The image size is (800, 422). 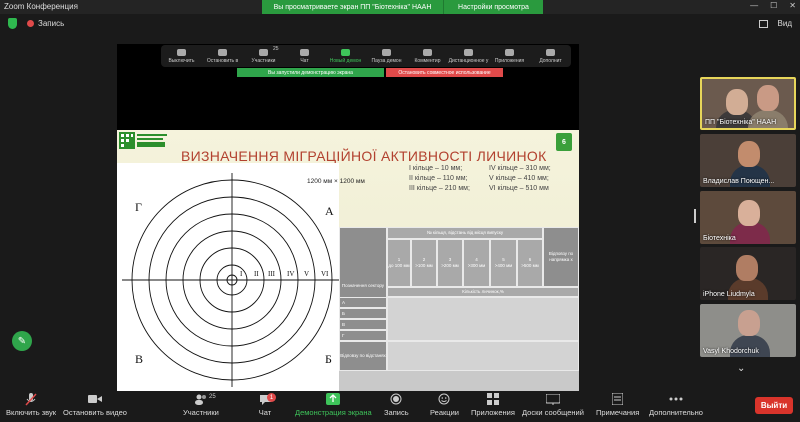 What do you see at coordinates (363, 313) in the screenshot?
I see `table-row-label: Б` at bounding box center [363, 313].